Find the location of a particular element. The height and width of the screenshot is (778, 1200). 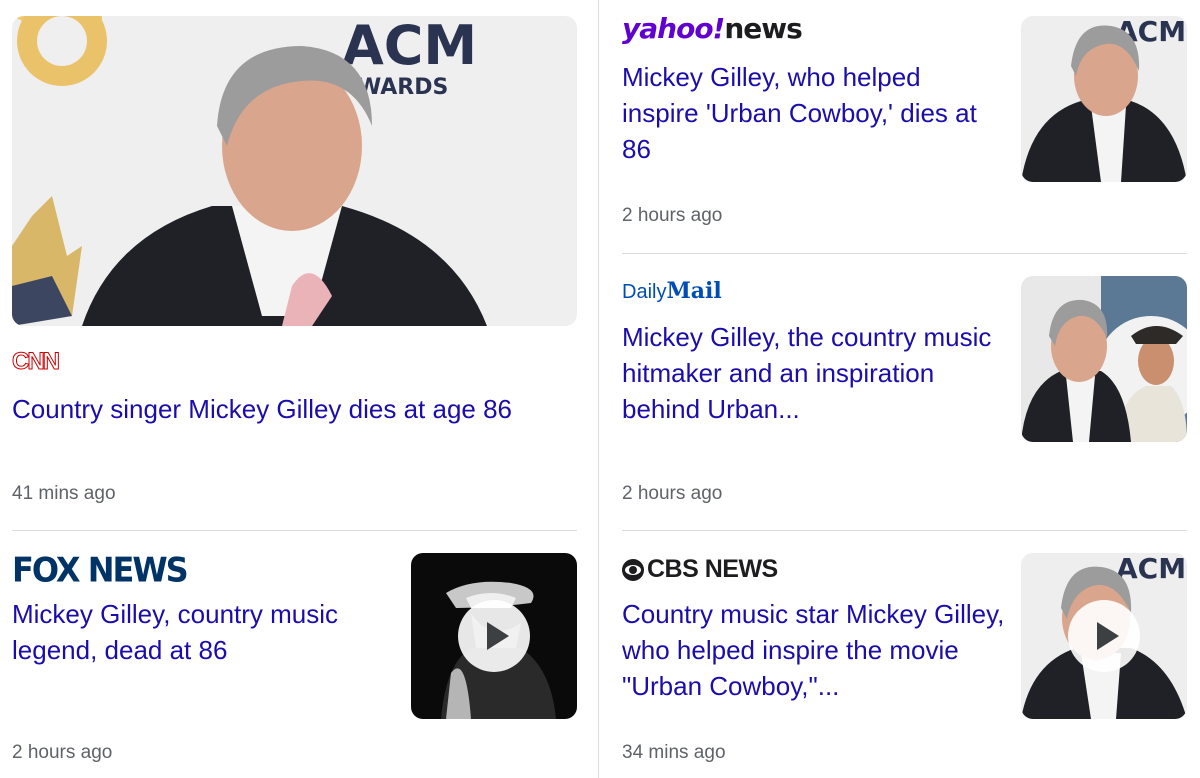

source-logo-brand: yahoo! is located at coordinates (673, 28).